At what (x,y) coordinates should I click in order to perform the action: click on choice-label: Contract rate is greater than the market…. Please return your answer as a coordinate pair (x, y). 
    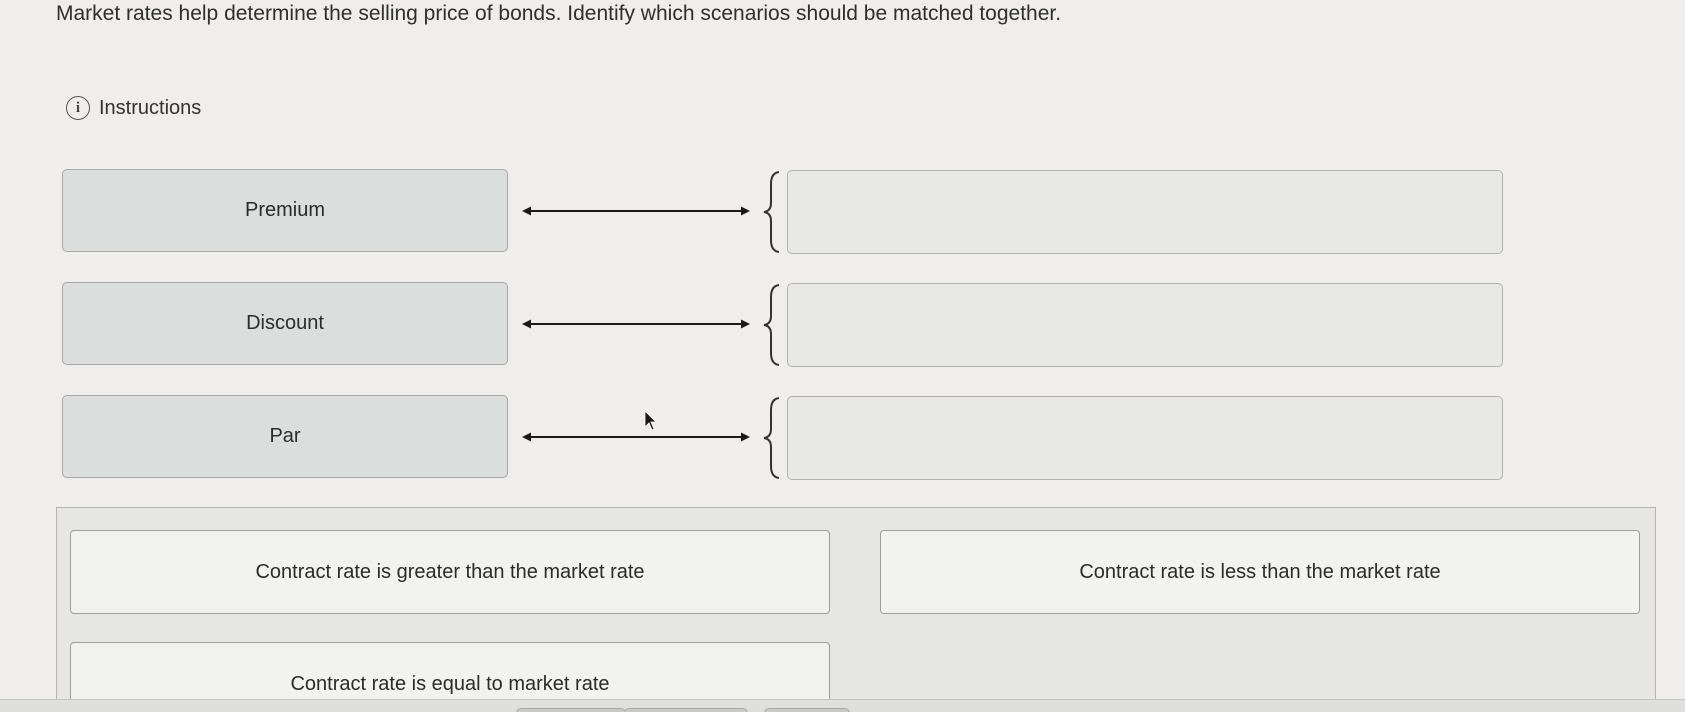
    Looking at the image, I should click on (450, 571).